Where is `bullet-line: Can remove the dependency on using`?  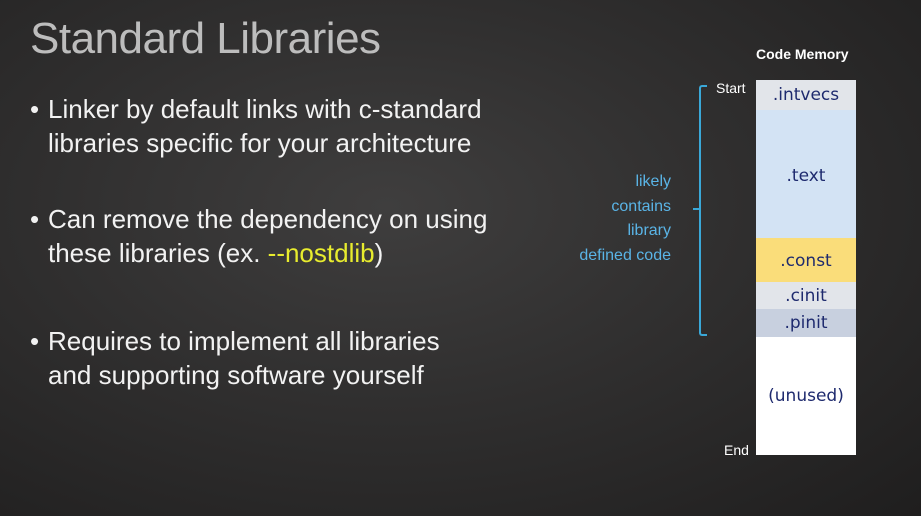
bullet-line: Can remove the dependency on using is located at coordinates (268, 219).